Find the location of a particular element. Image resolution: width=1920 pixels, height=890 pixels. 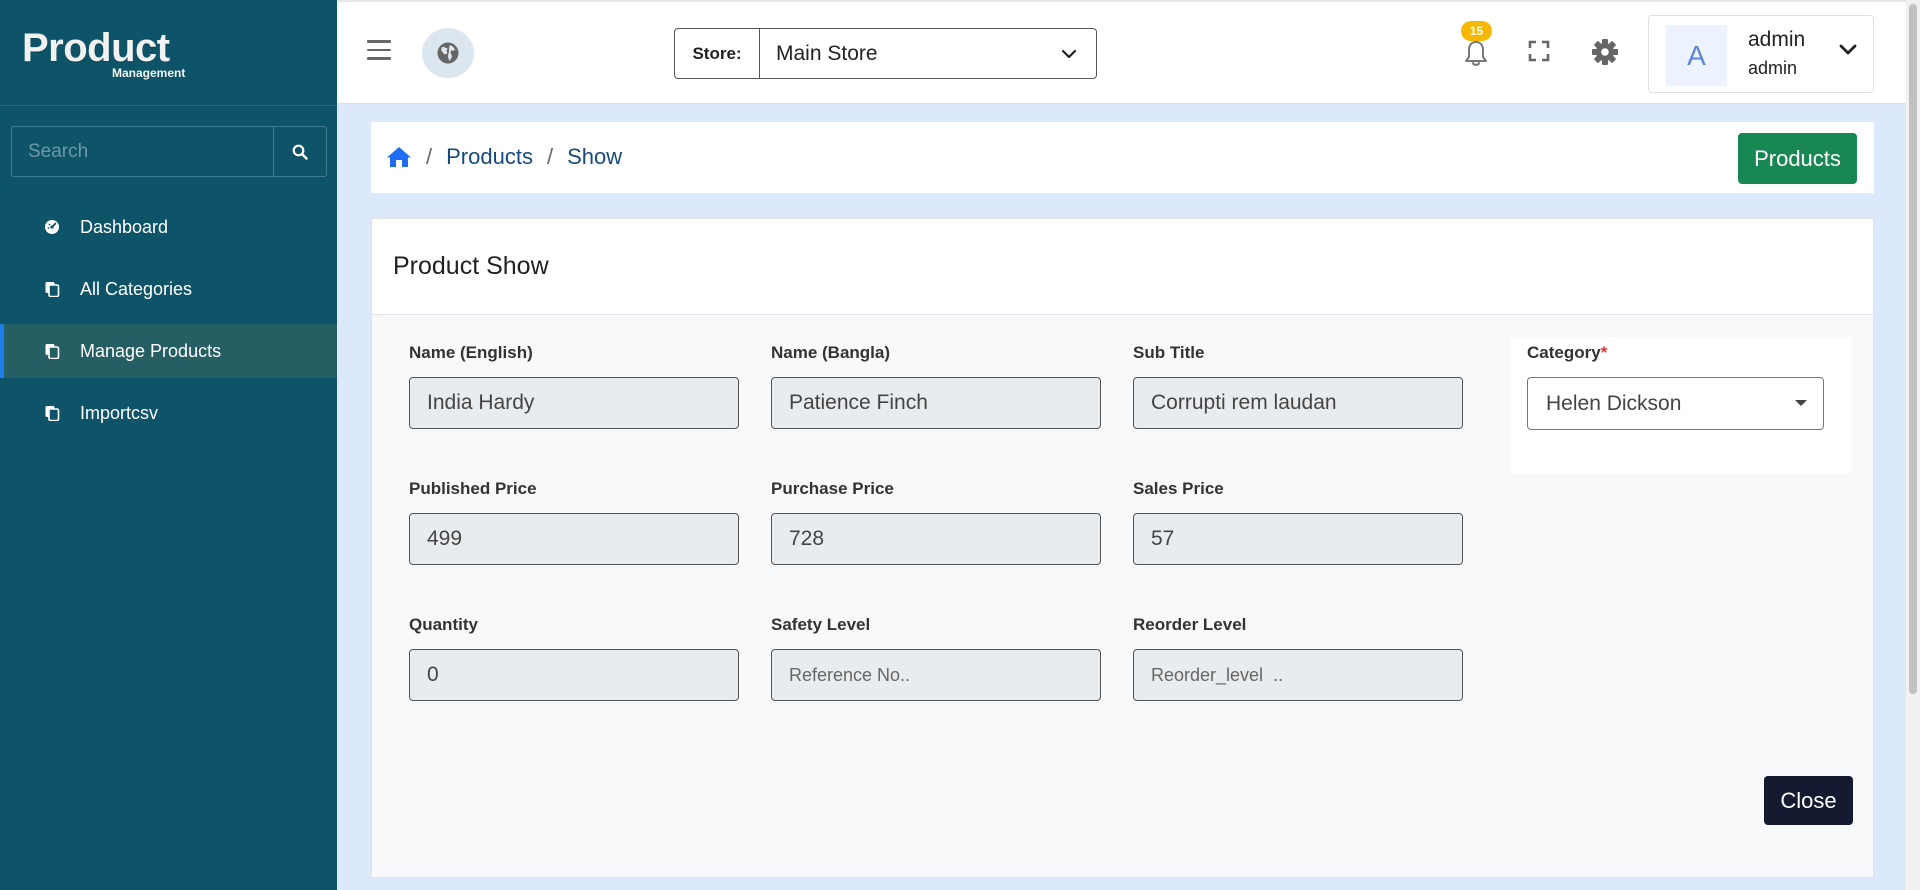

sidebar-nav: Dashboard All Categories Manage Products is located at coordinates (168, 324).